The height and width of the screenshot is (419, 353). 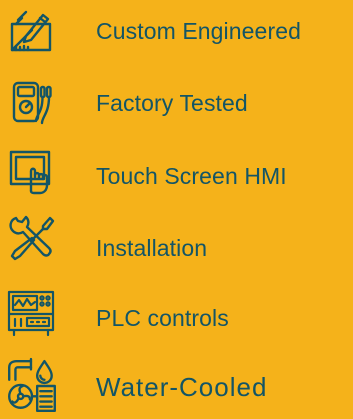 I want to click on feature-label: Custom Engineered, so click(x=198, y=31).